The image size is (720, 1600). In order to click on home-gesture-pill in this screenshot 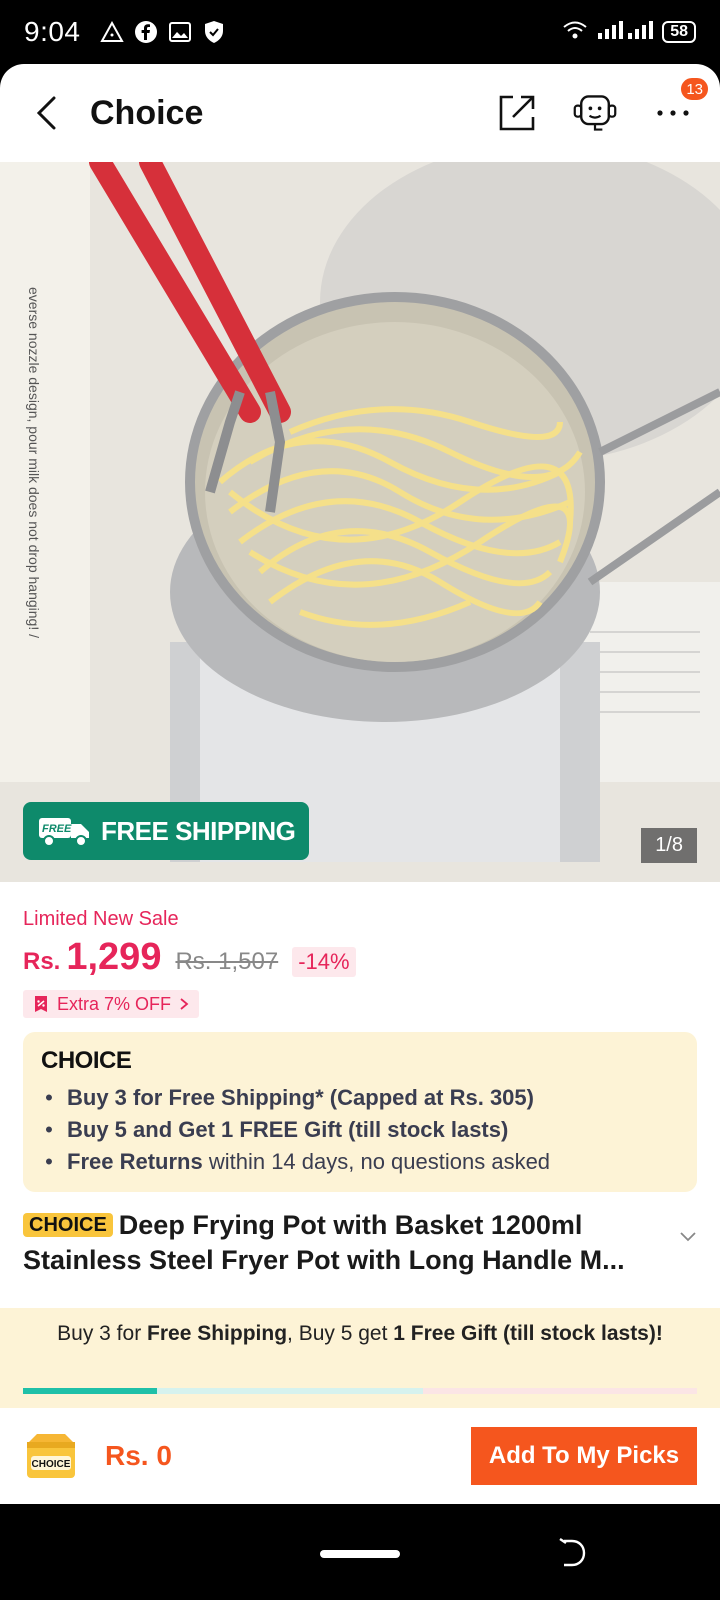, I will do `click(360, 1554)`.